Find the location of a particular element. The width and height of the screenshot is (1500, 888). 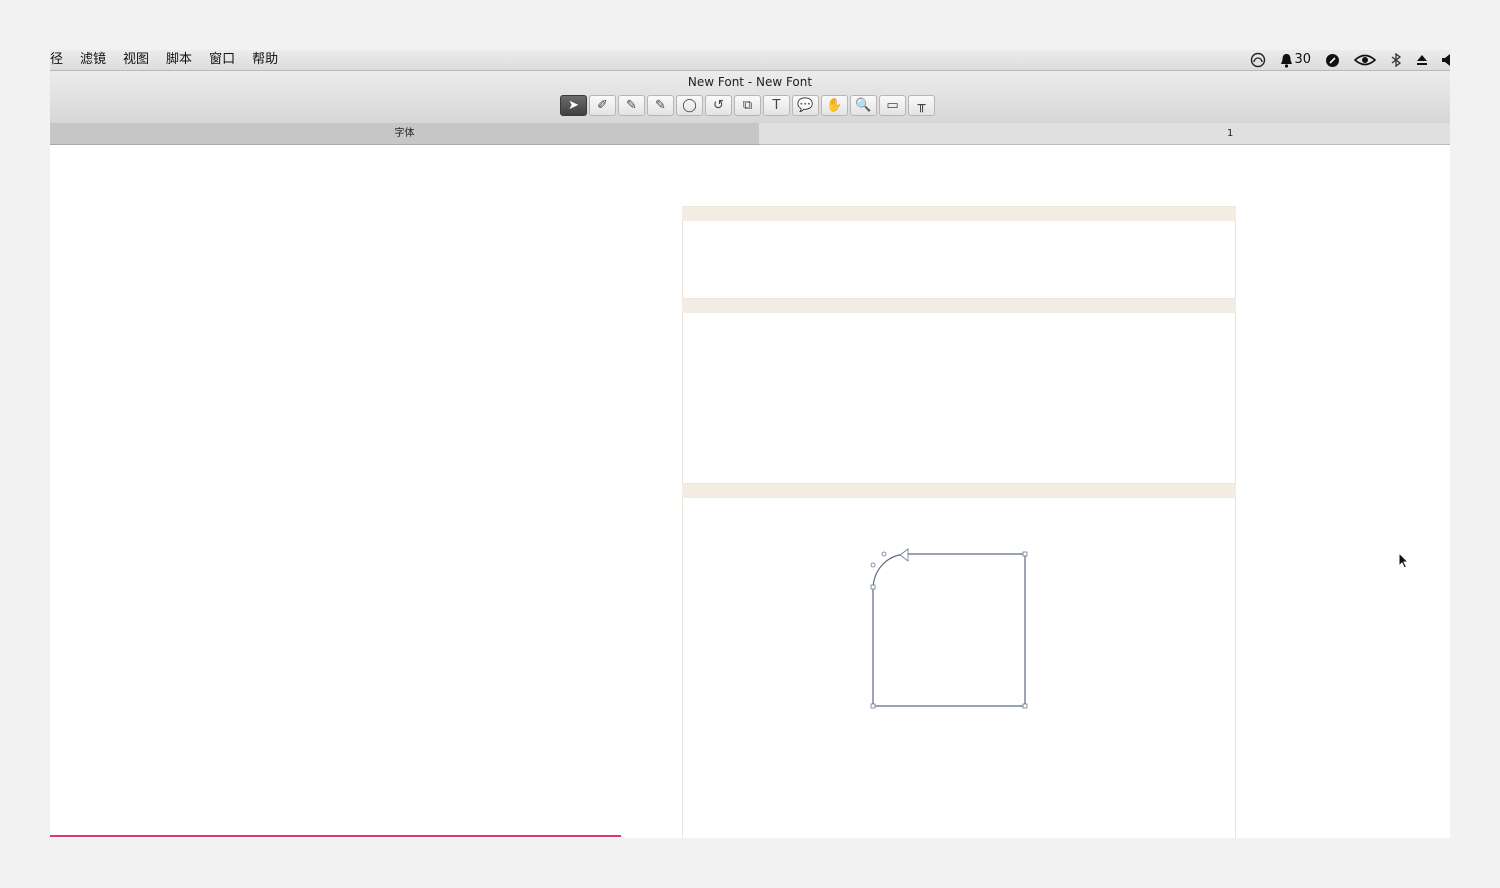

brush-tool-button: ✎ is located at coordinates (660, 105).